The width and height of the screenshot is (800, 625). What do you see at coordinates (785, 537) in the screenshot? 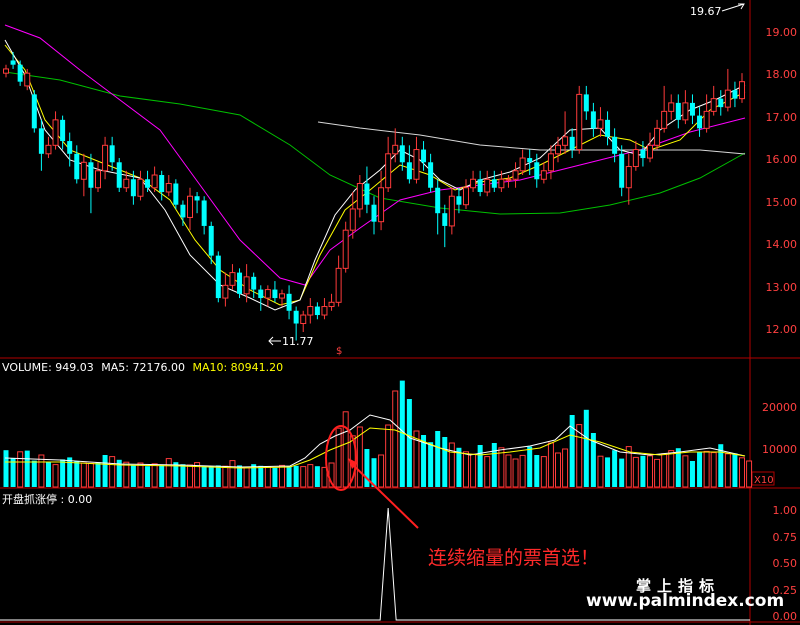
I see `indicator-tick-075: 0.75` at bounding box center [785, 537].